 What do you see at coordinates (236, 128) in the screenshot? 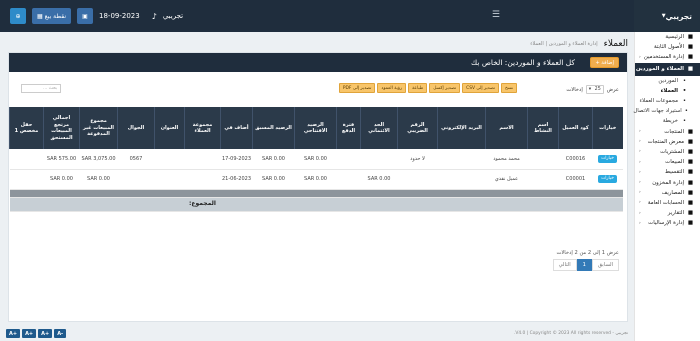
I see `column-header: أضاف في` at bounding box center [236, 128].